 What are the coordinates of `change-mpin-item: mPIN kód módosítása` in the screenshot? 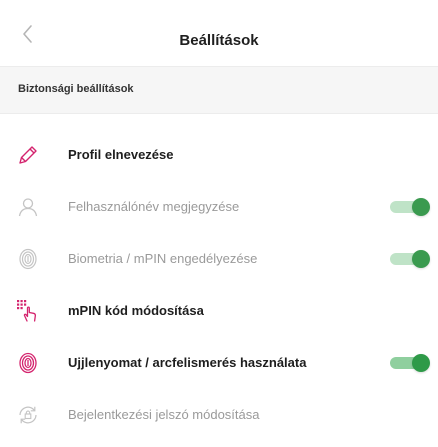 It's located at (219, 311).